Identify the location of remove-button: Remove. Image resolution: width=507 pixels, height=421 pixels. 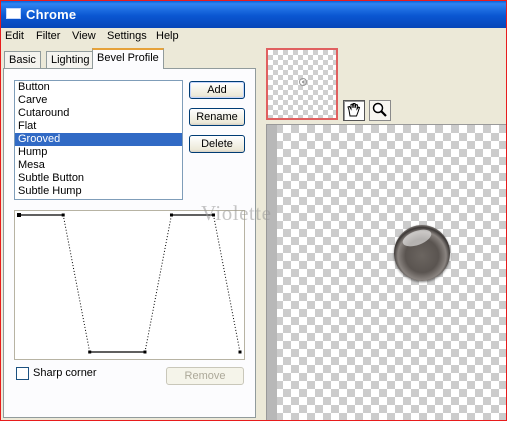
(205, 376).